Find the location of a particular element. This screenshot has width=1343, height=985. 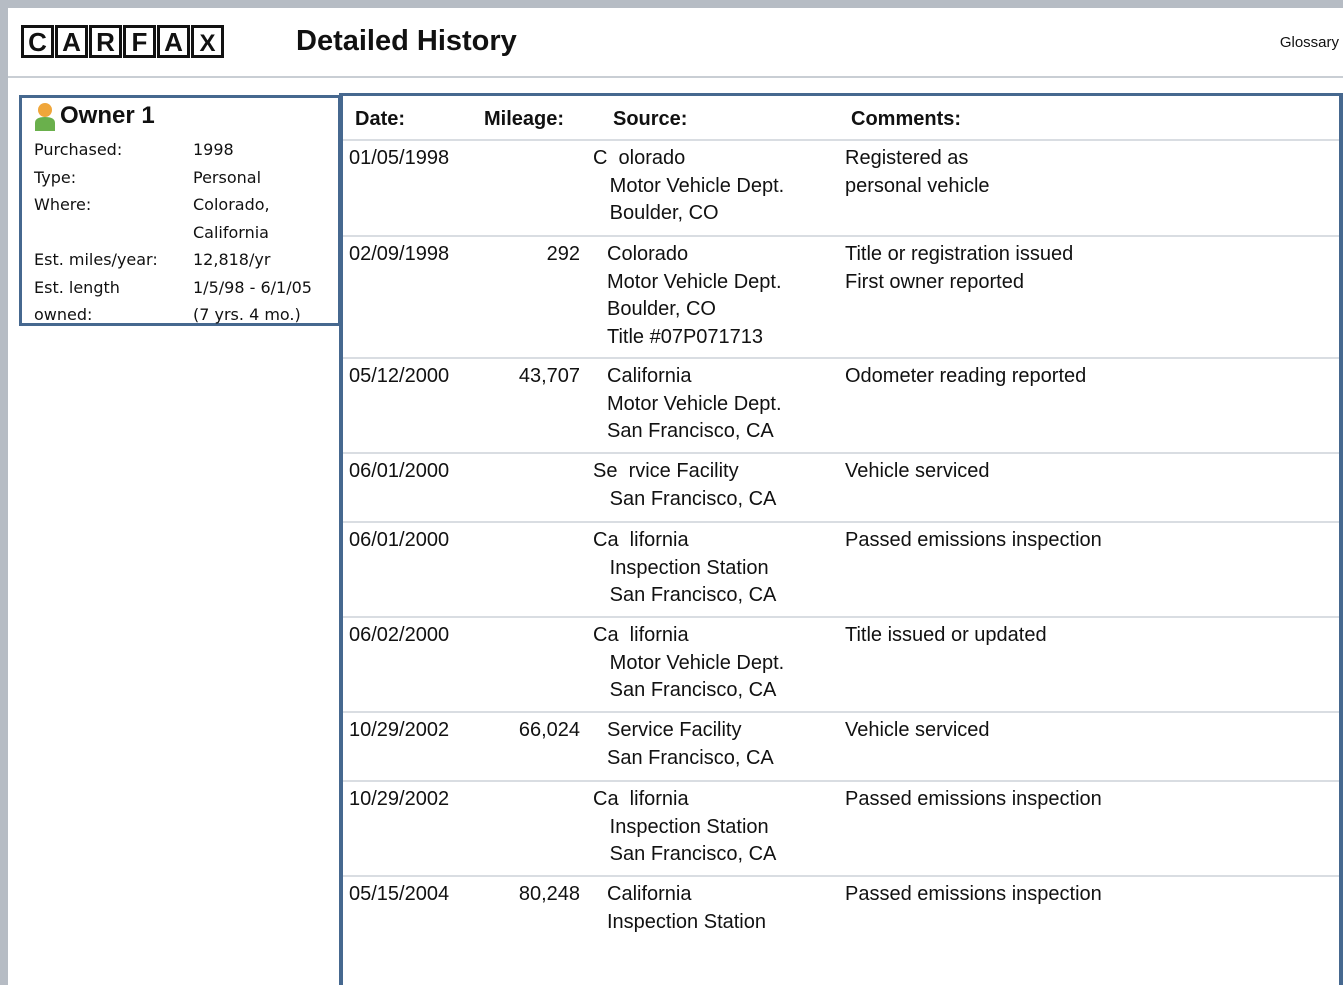

source-cell: California Inspection Station is located at coordinates (686, 908).